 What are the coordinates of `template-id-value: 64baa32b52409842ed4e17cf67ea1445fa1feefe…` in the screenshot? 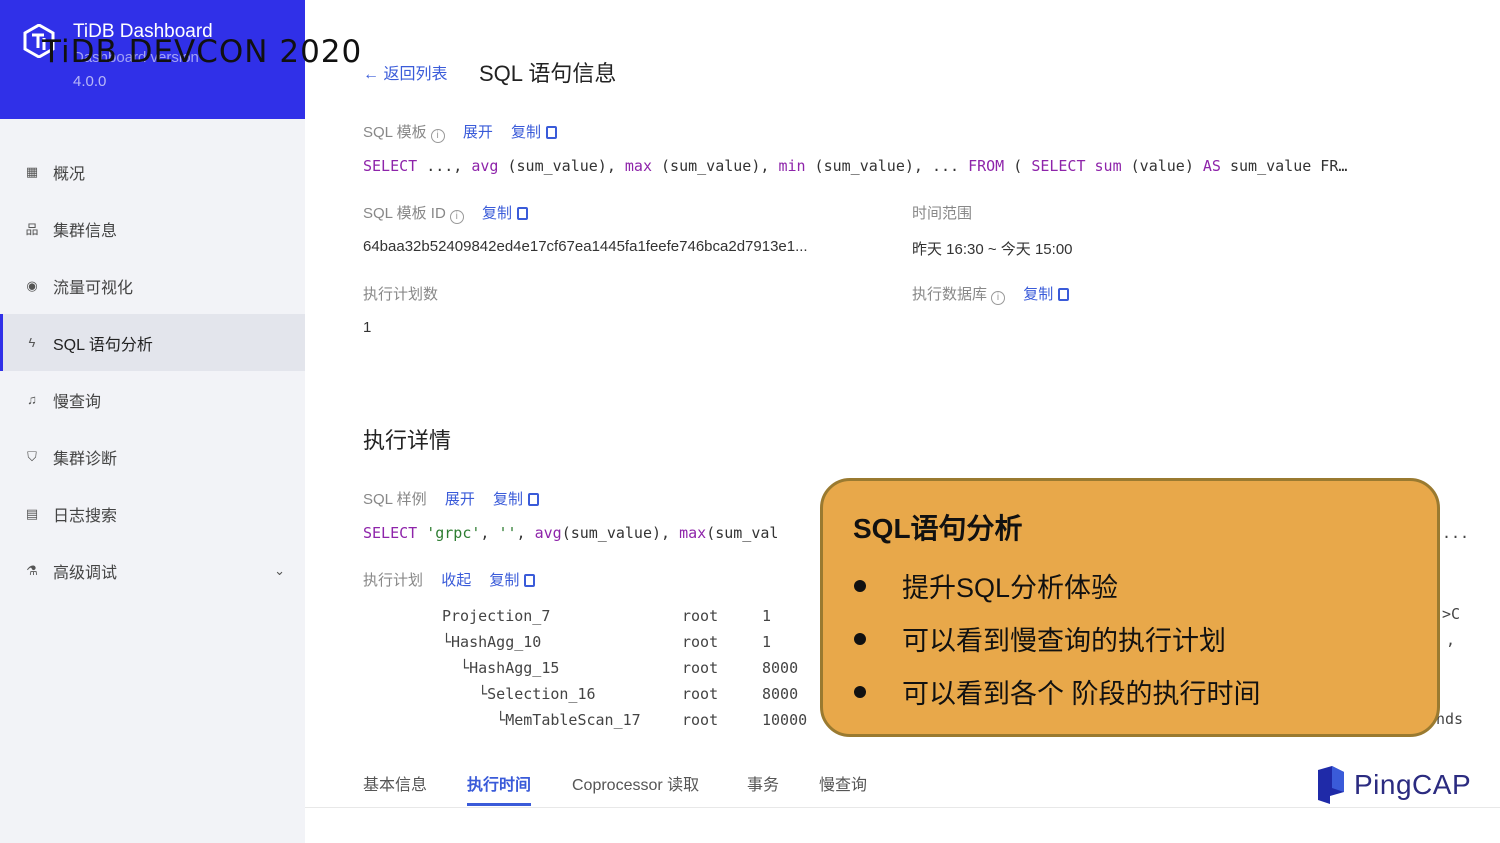 It's located at (585, 246).